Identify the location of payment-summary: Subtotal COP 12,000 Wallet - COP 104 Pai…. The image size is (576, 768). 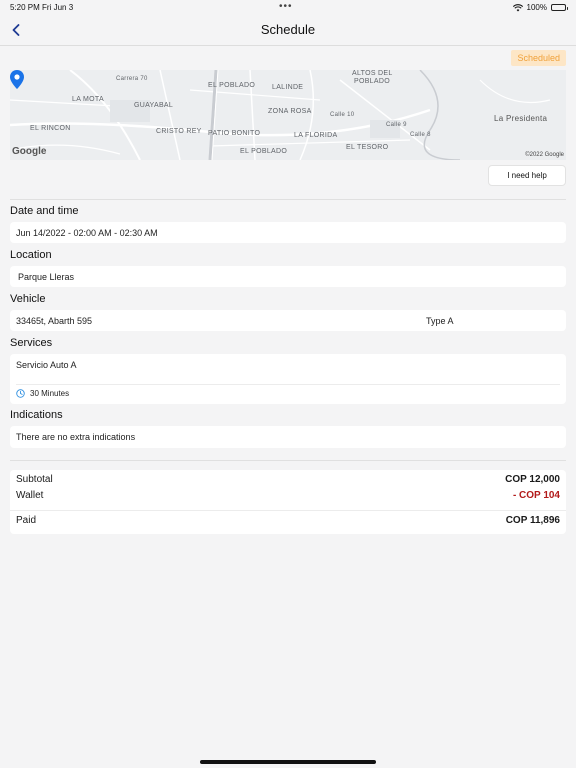
(288, 502).